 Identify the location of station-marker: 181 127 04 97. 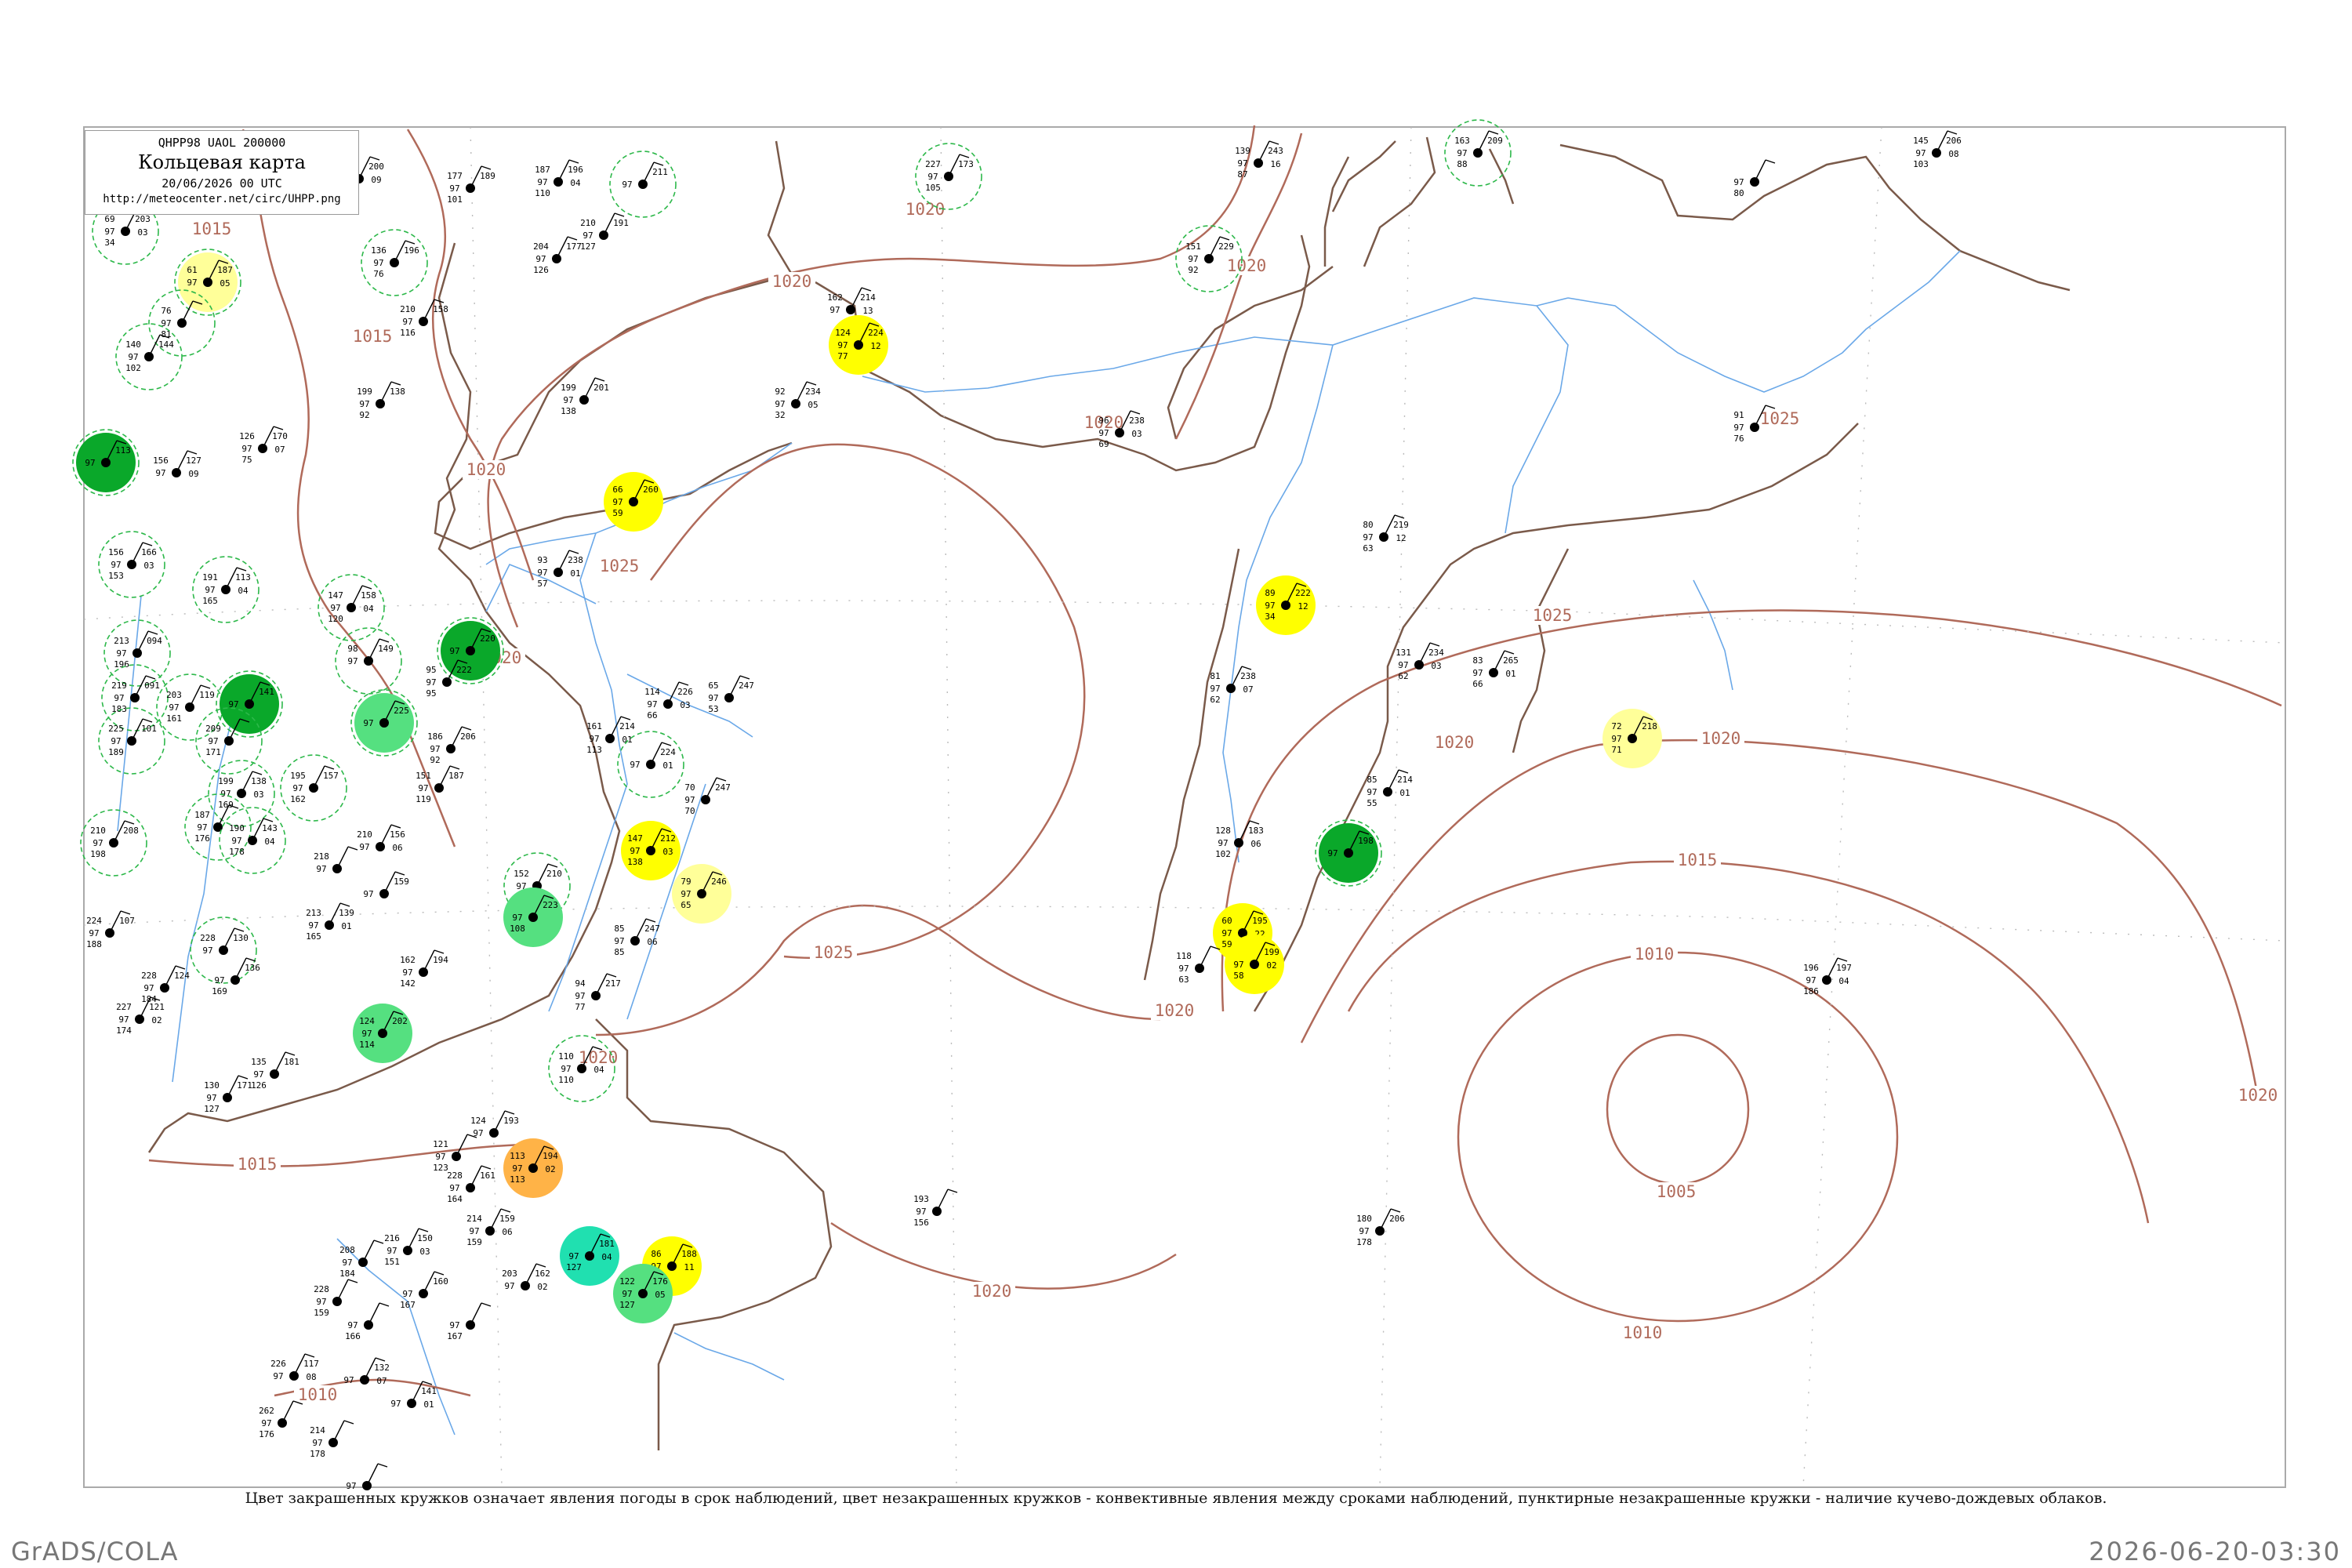
(589, 1256).